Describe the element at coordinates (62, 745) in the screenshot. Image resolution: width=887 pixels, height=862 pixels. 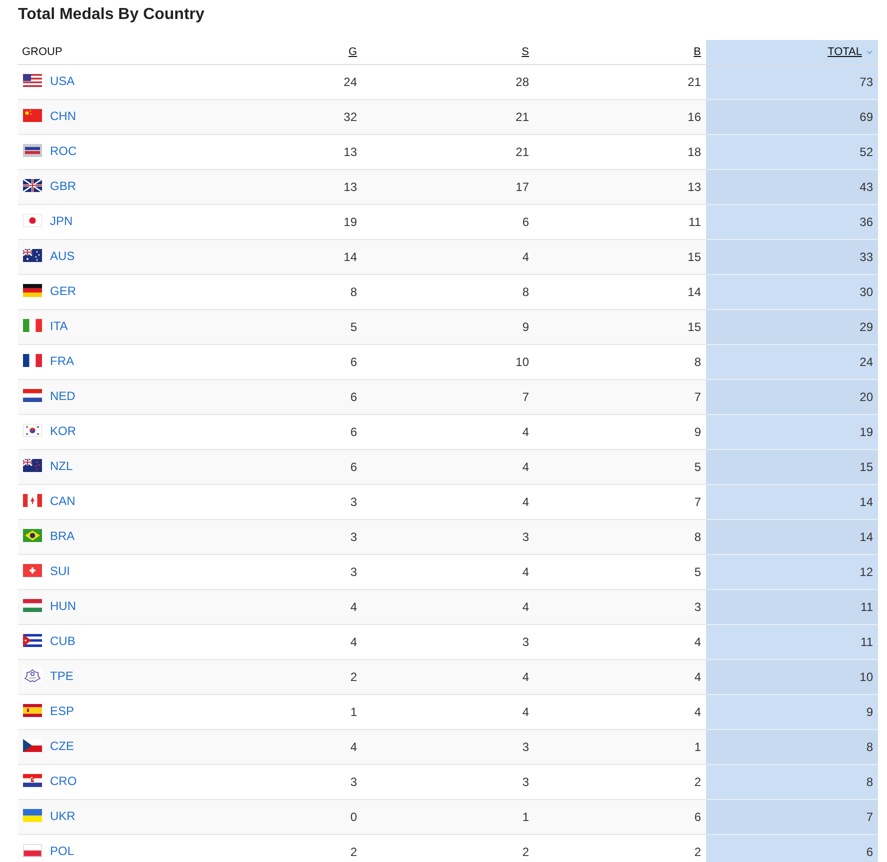
I see `country-link: CZE` at that location.